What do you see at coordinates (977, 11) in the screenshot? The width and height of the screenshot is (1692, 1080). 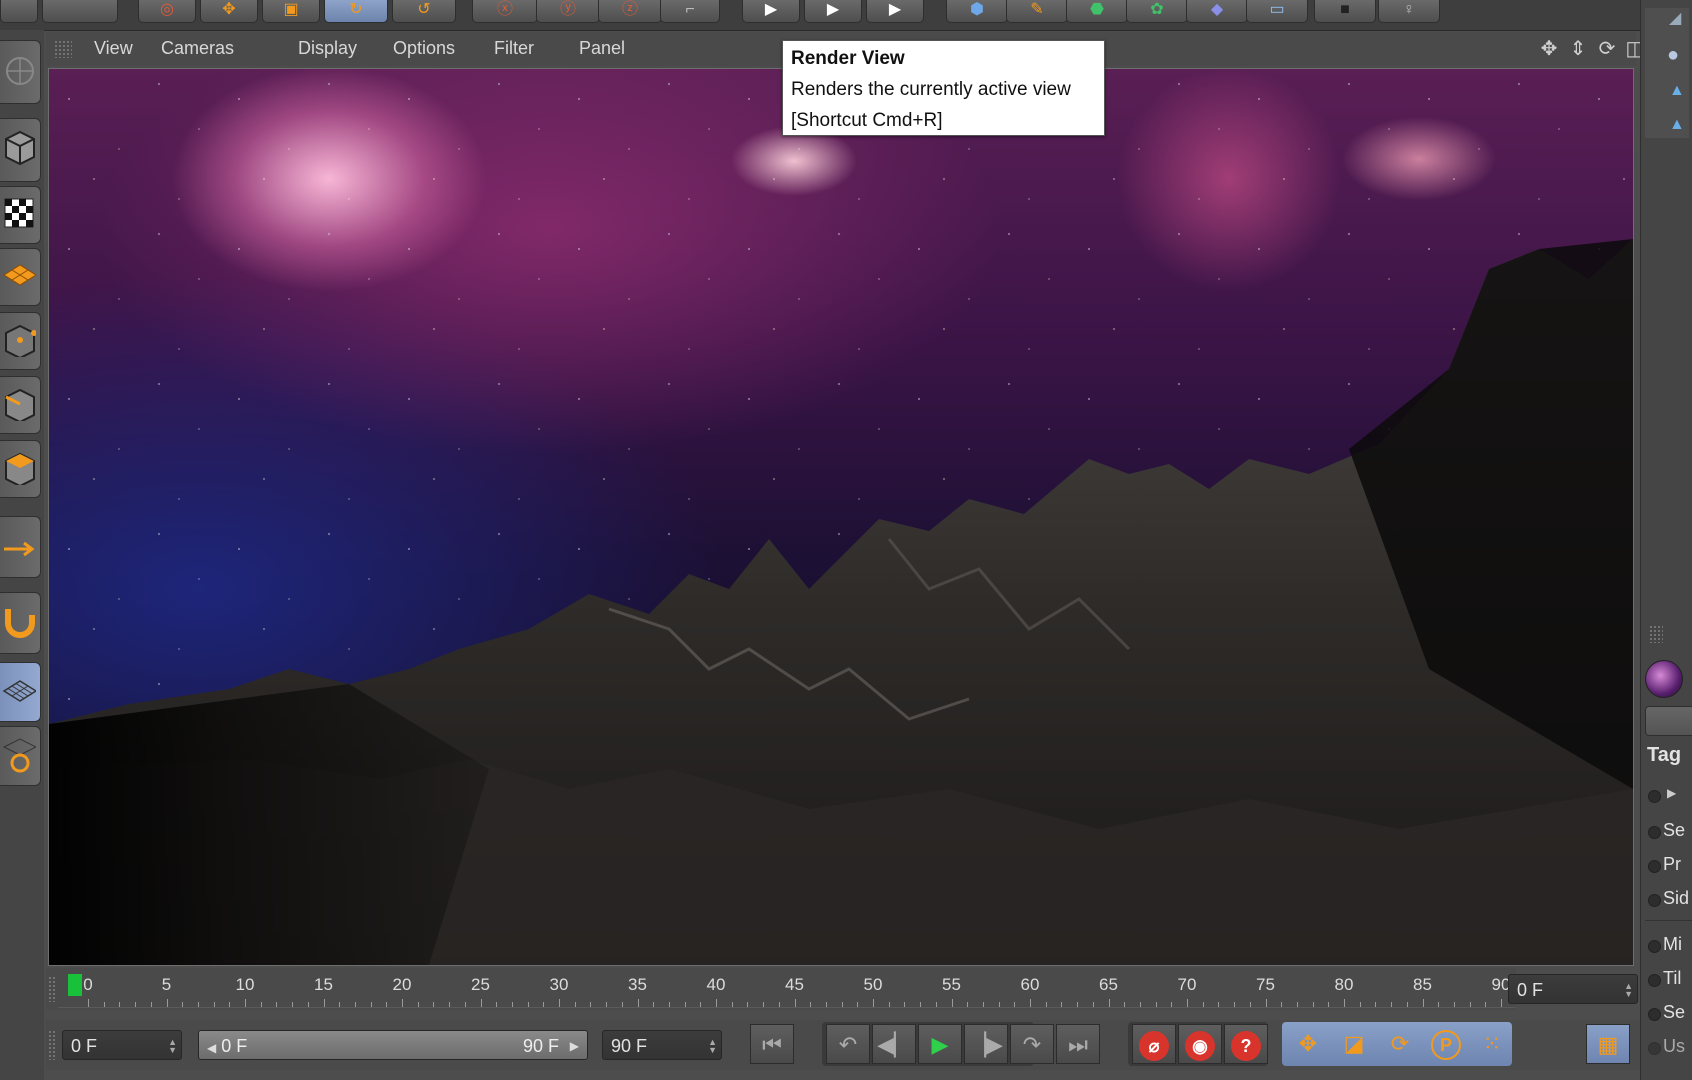 I see `cube-primitive-button: ⬢` at bounding box center [977, 11].